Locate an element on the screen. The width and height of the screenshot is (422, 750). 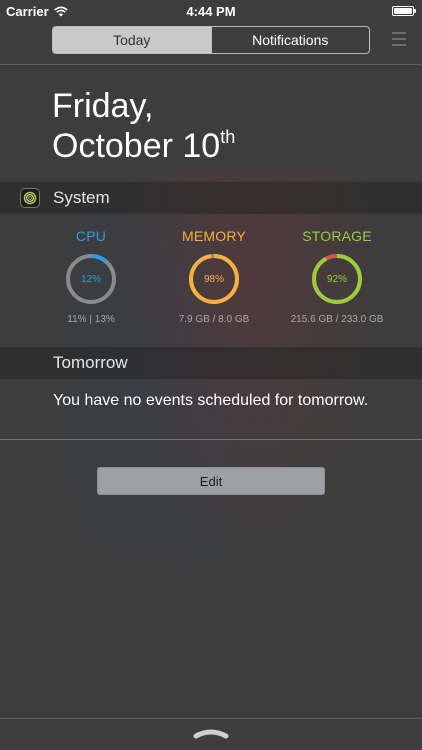
cpu-gauge: CPU 12% 11% | 13% is located at coordinates (91, 283).